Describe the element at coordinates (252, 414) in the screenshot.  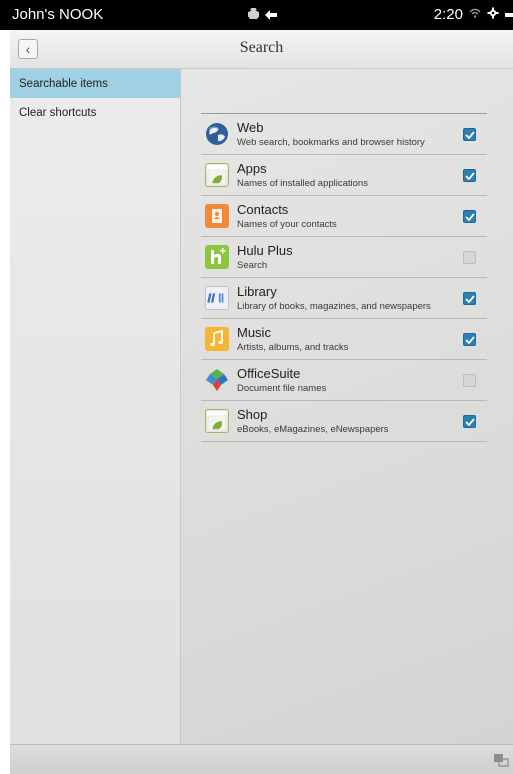
I see `item-title: Shop` at that location.